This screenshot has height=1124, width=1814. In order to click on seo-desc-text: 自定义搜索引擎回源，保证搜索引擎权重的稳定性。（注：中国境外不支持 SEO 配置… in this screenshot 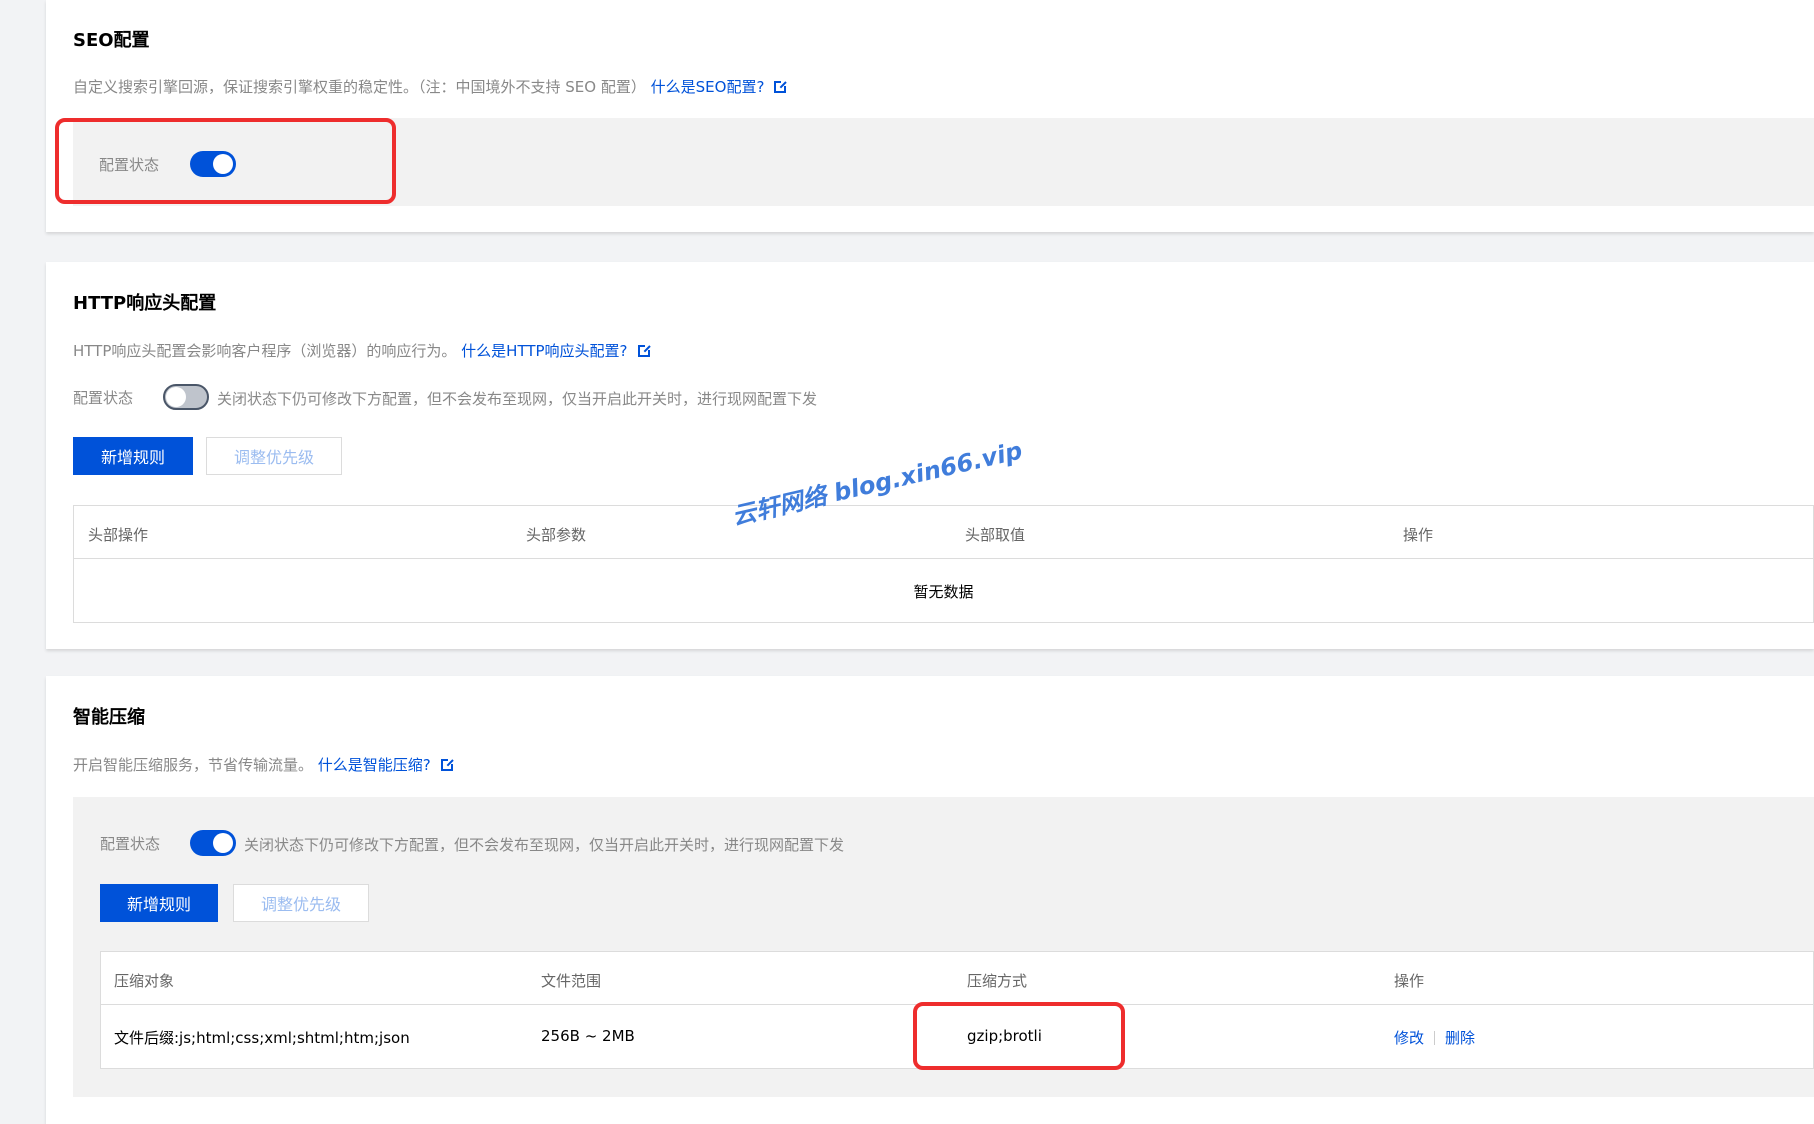, I will do `click(359, 87)`.